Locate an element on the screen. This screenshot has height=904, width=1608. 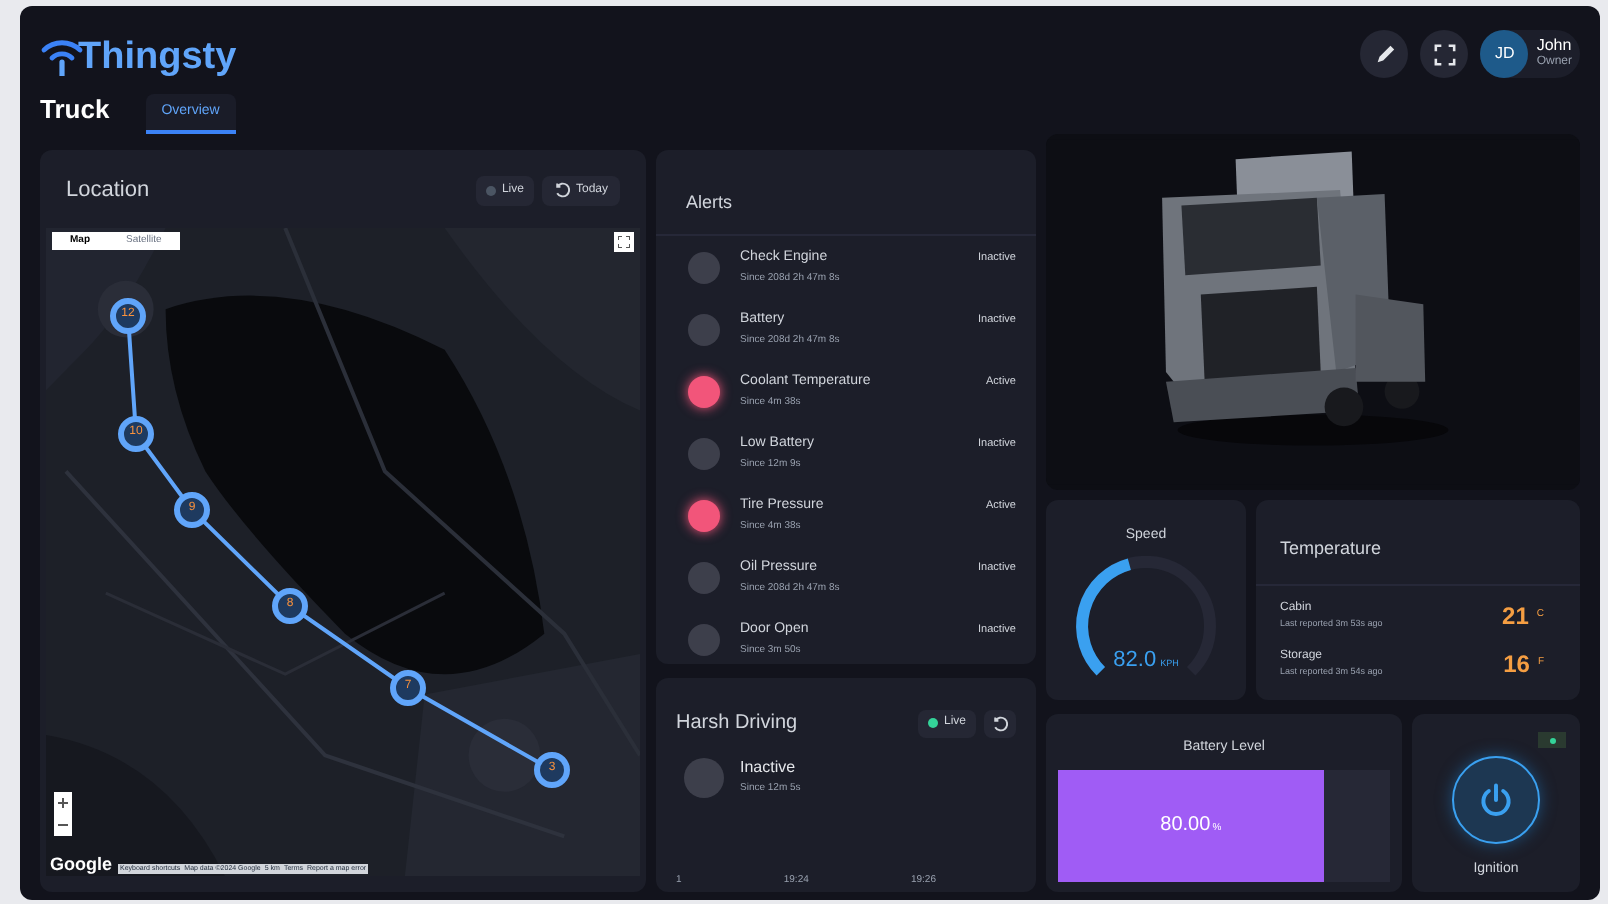
user-name: John is located at coordinates (1554, 45).